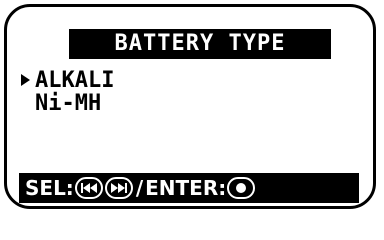 The height and width of the screenshot is (240, 384). I want to click on key-guide-bar: SEL: / ENTER:, so click(189, 188).